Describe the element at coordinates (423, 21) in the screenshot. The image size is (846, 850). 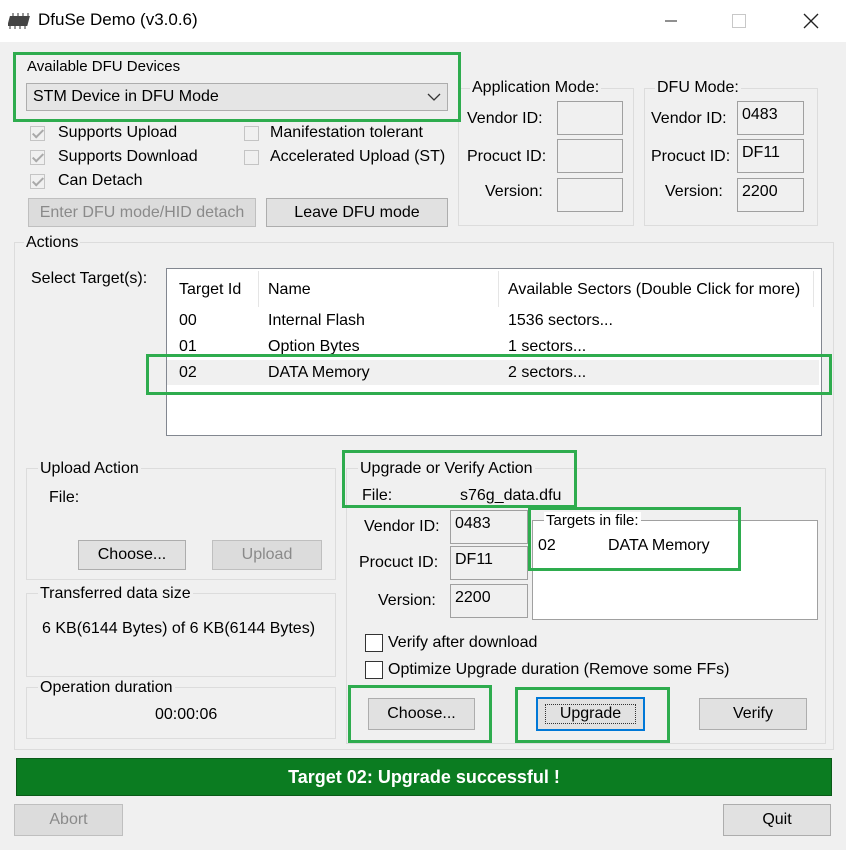
I see `title-bar: DfuSe Demo (v3.0.6)` at that location.